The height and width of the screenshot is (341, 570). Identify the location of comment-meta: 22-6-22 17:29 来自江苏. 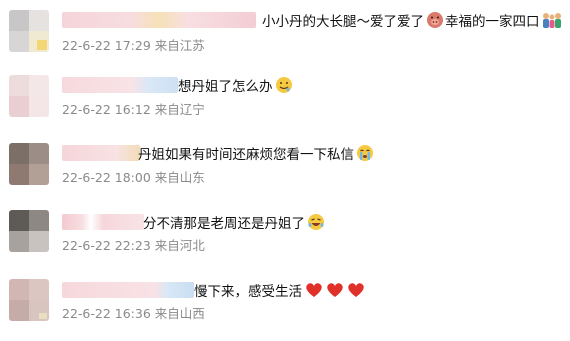
(133, 45).